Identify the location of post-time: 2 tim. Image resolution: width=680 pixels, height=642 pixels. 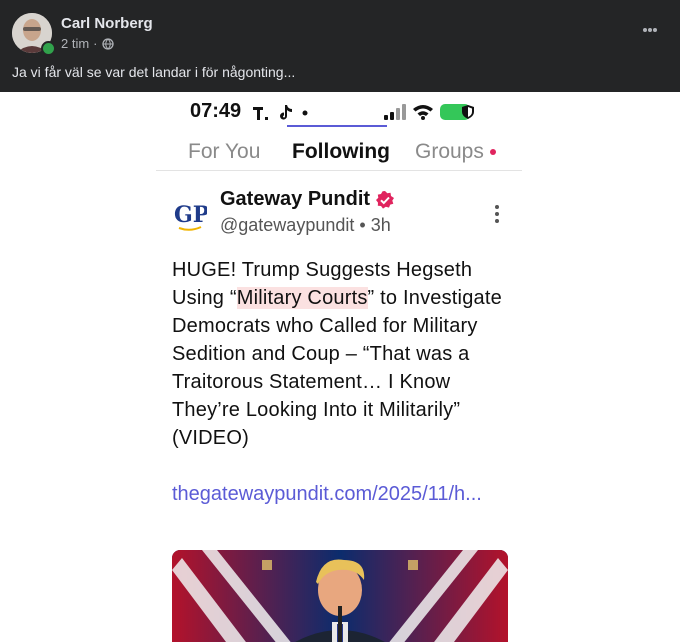
(75, 43).